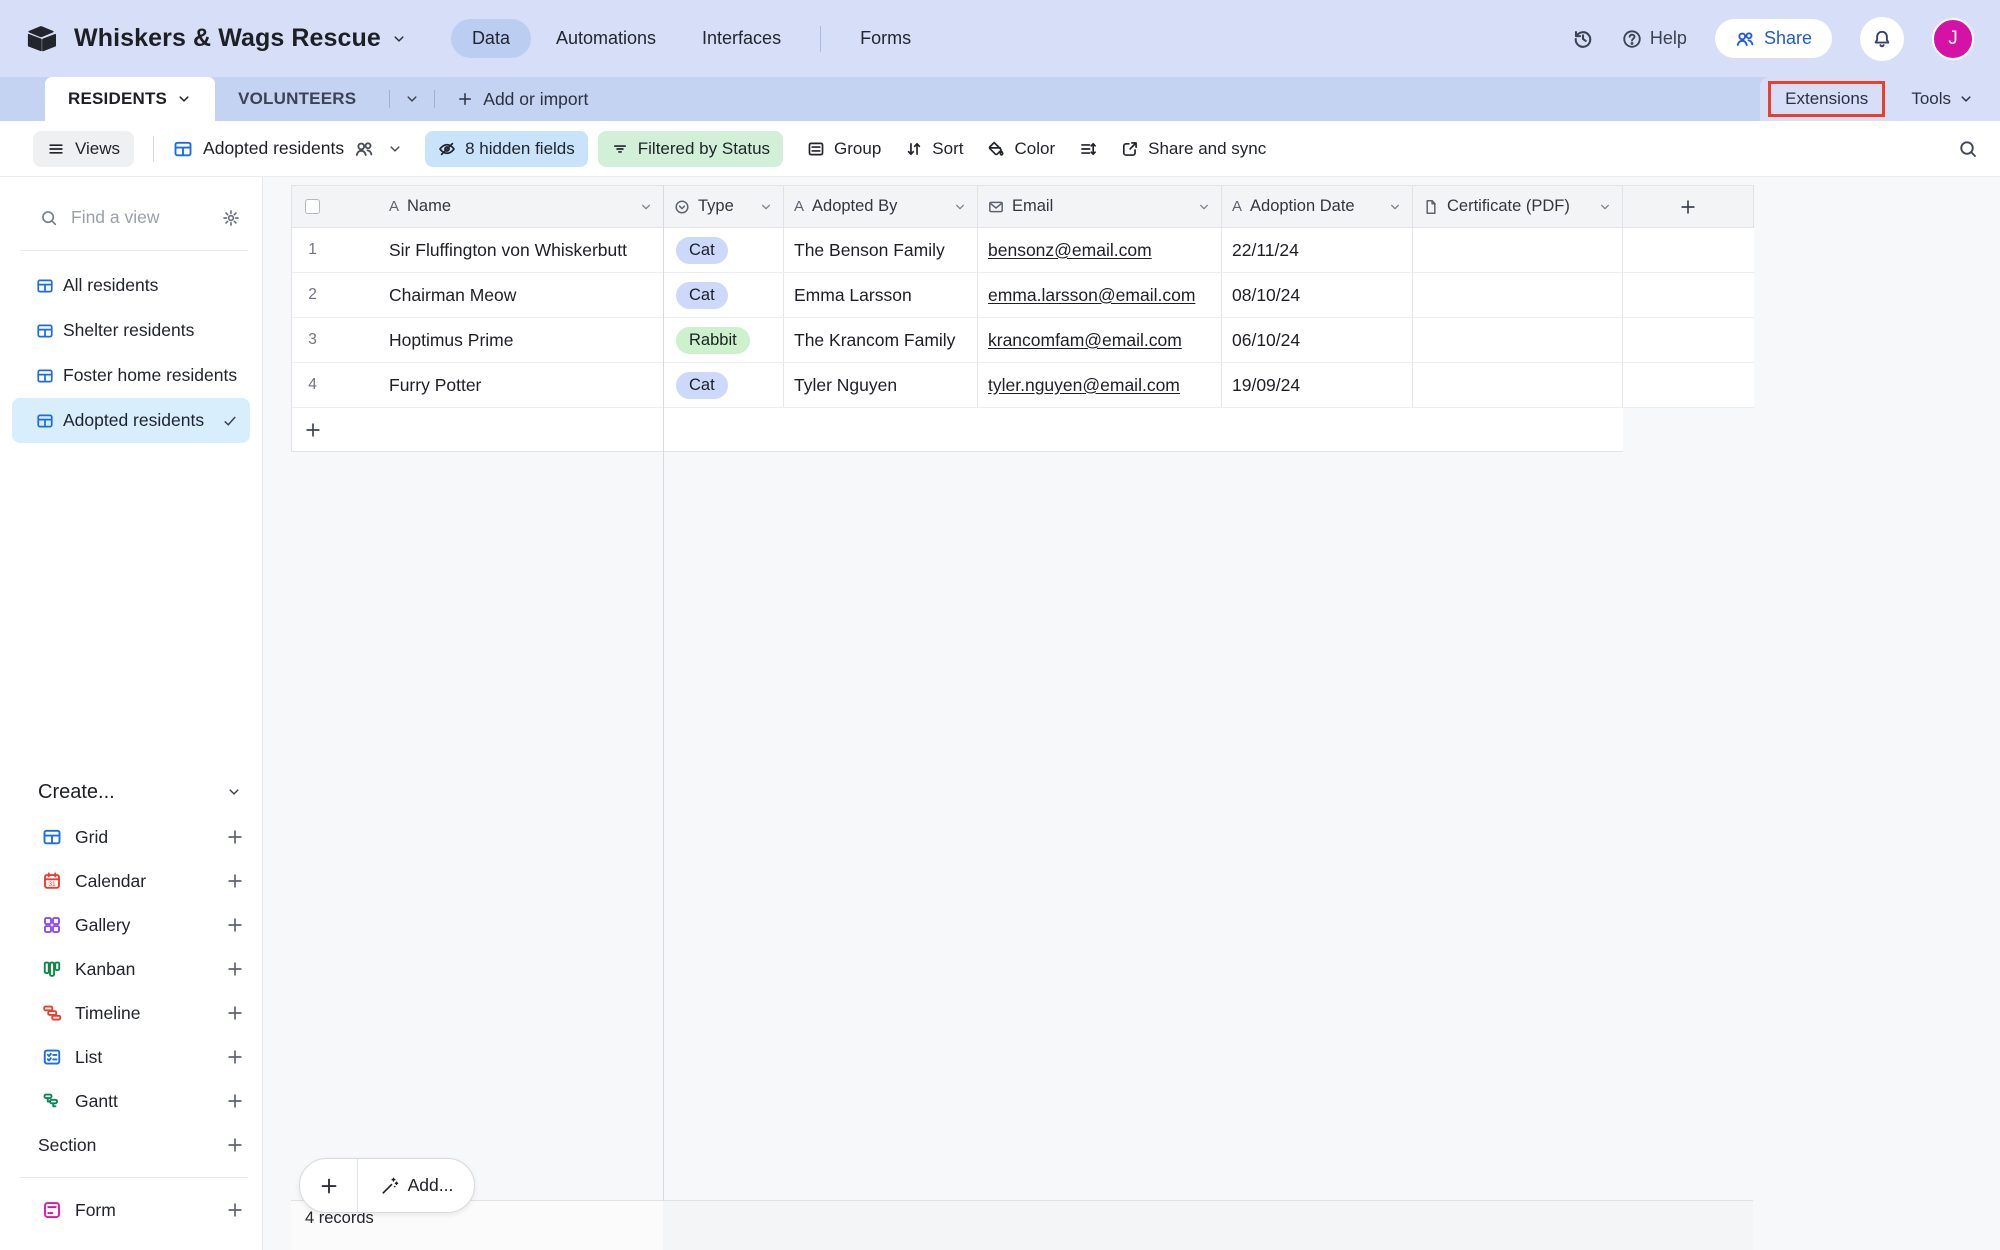  Describe the element at coordinates (131, 1013) in the screenshot. I see `create-item-timeline: Timeline` at that location.